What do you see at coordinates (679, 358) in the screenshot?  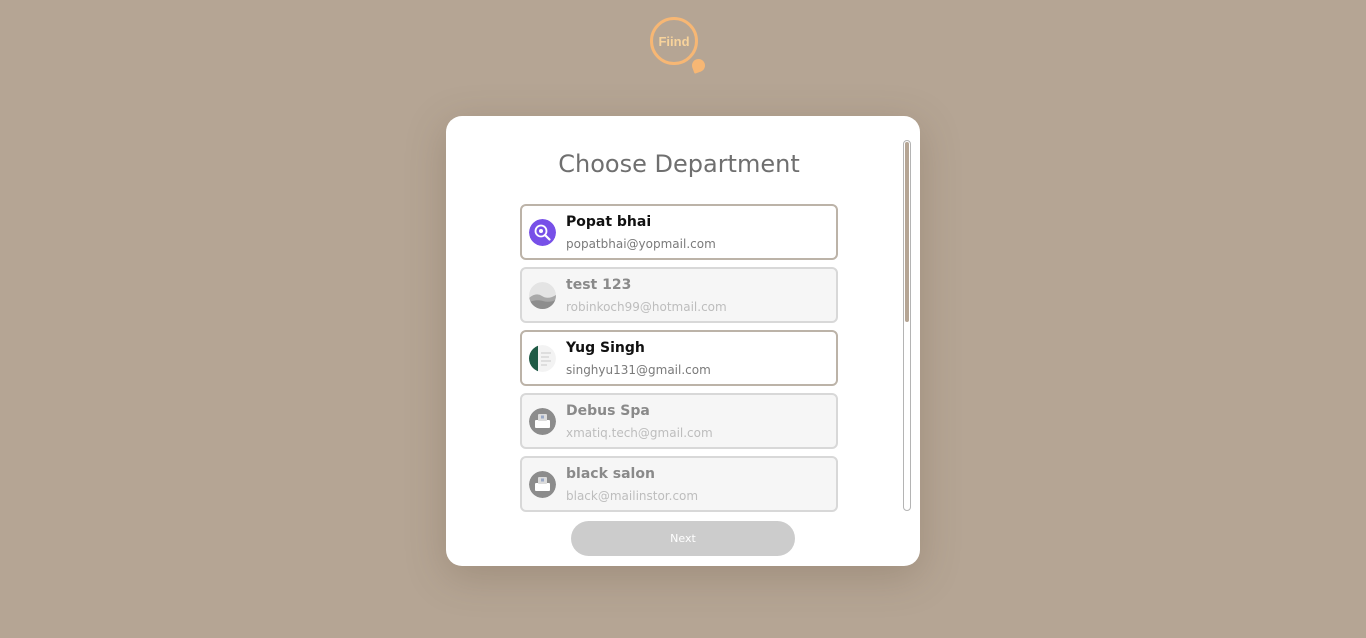 I see `department-item-yug-singh: Yug Singh singhyu131@gmail.com` at bounding box center [679, 358].